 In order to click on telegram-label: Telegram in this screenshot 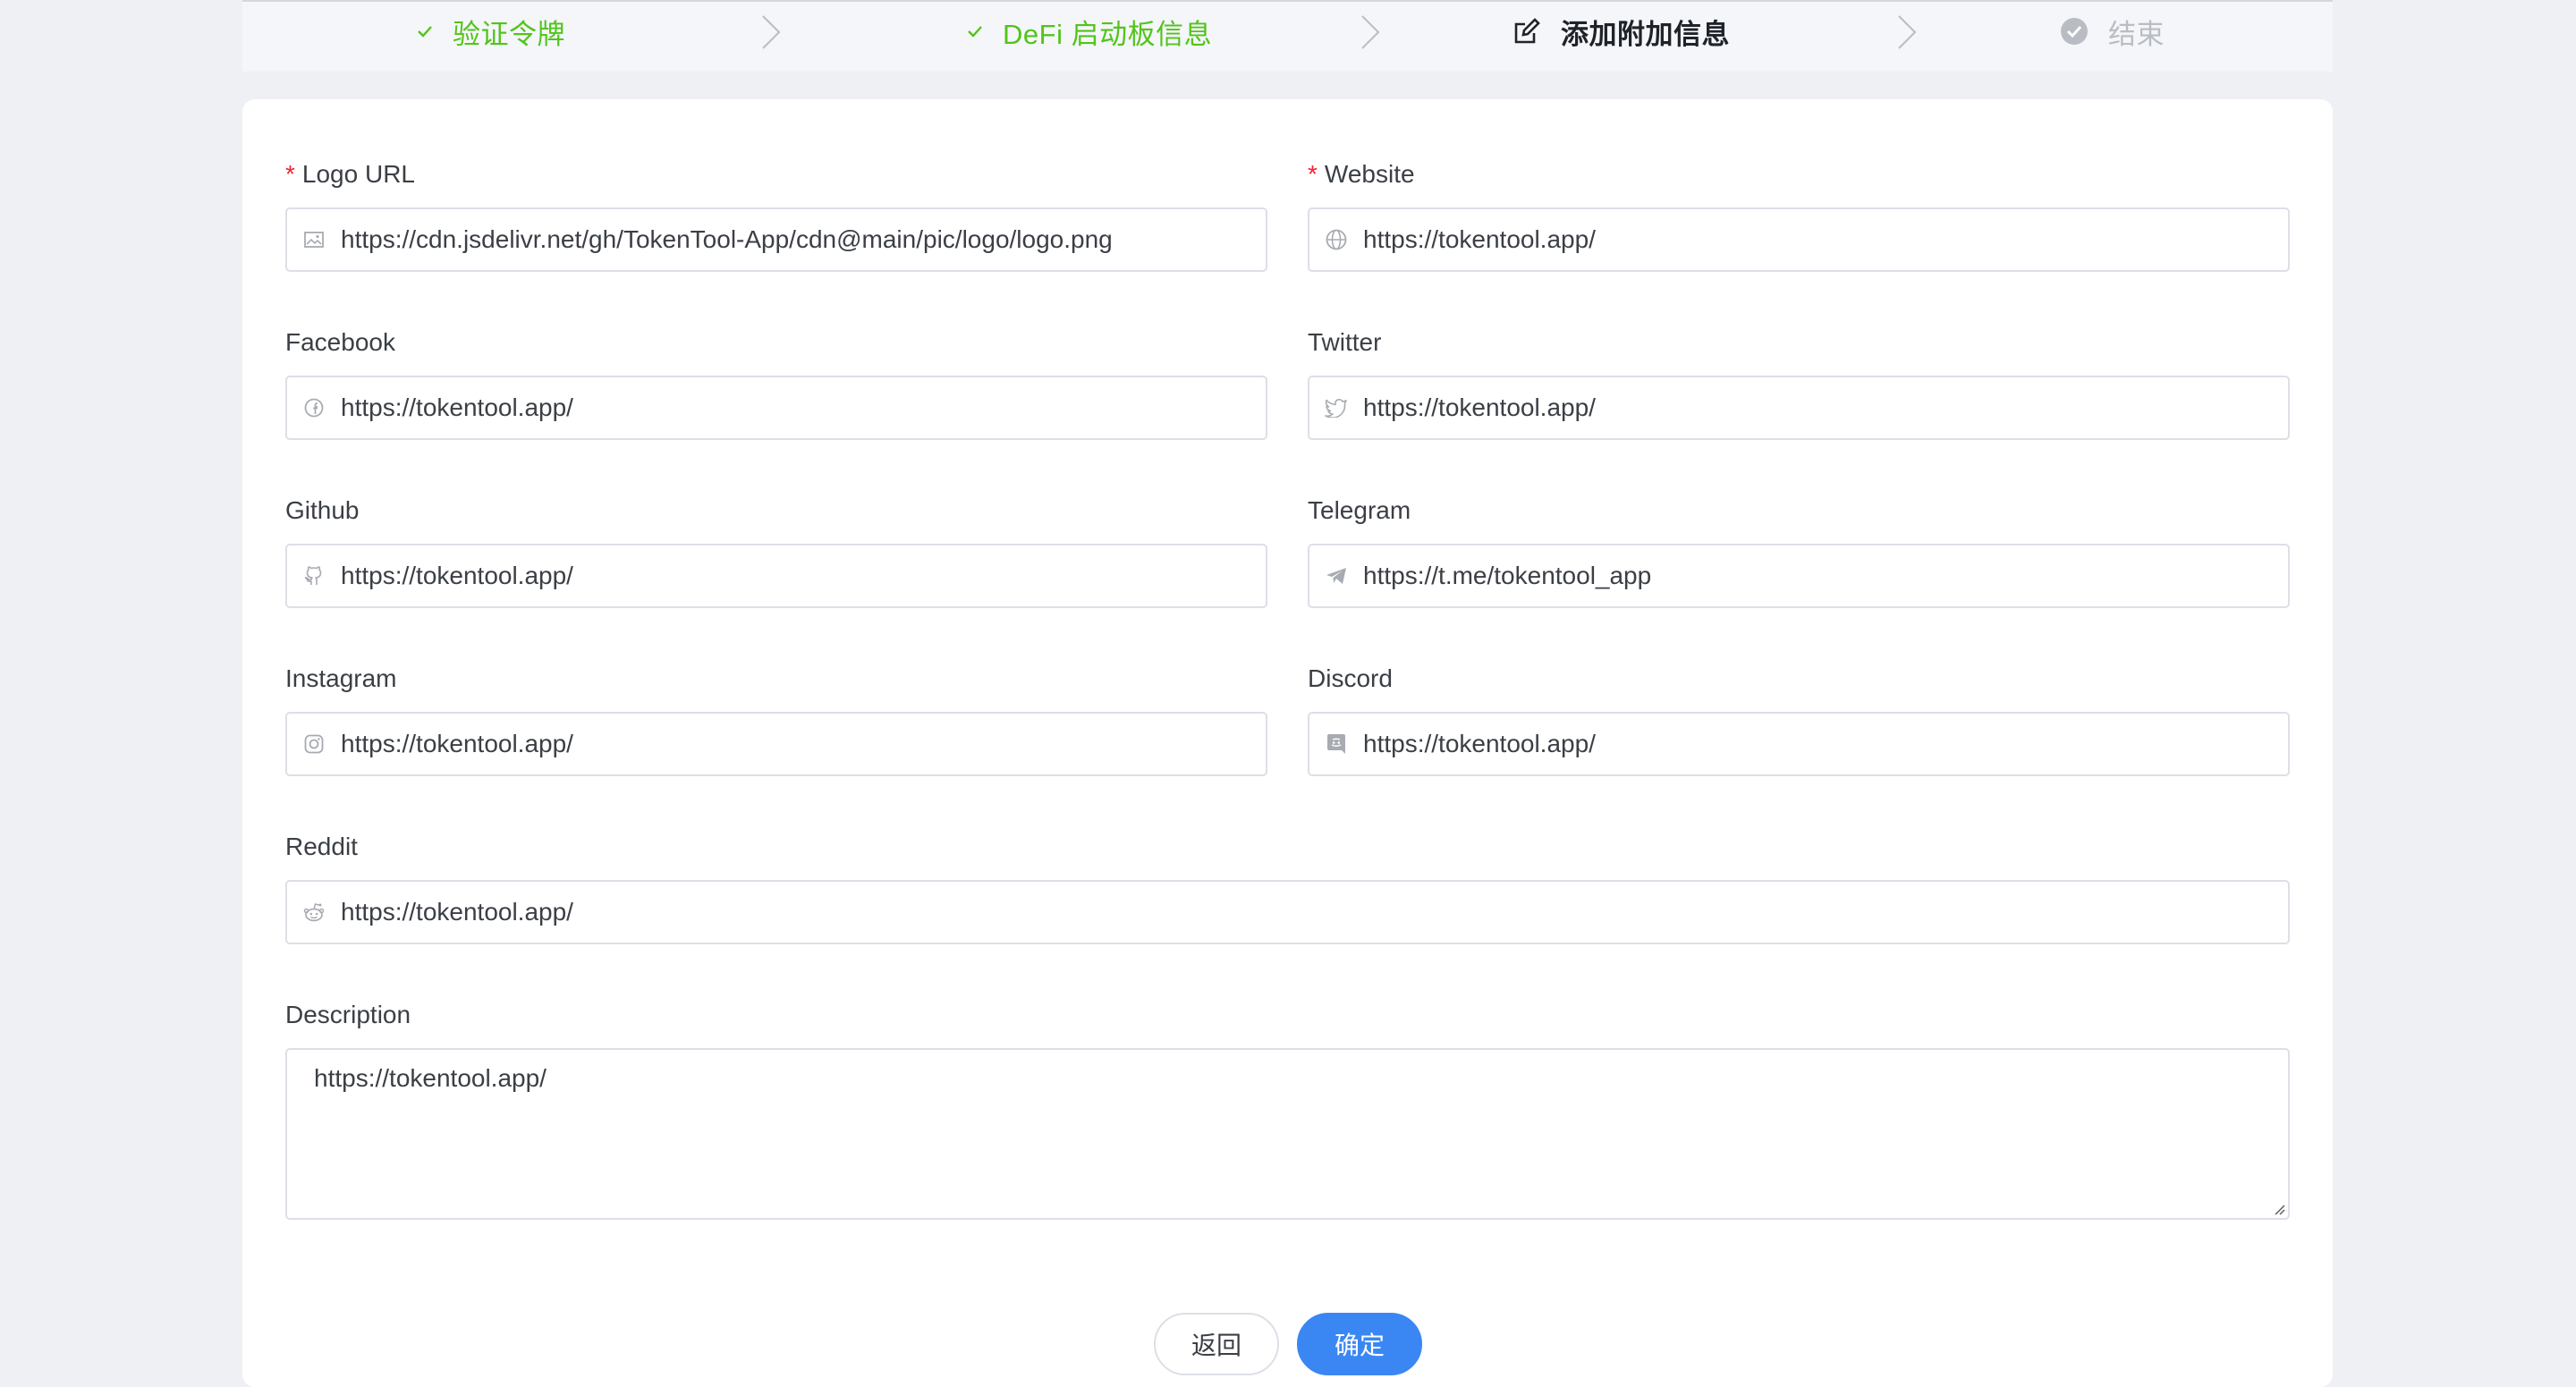, I will do `click(1359, 510)`.